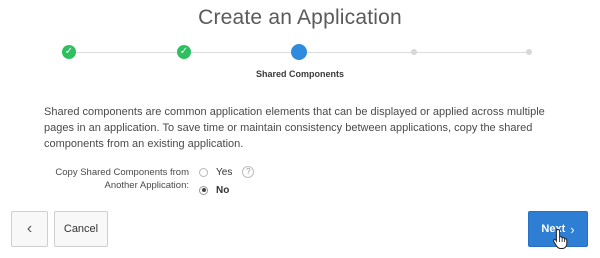 Image resolution: width=600 pixels, height=258 pixels. I want to click on back-button: ‹, so click(29, 229).